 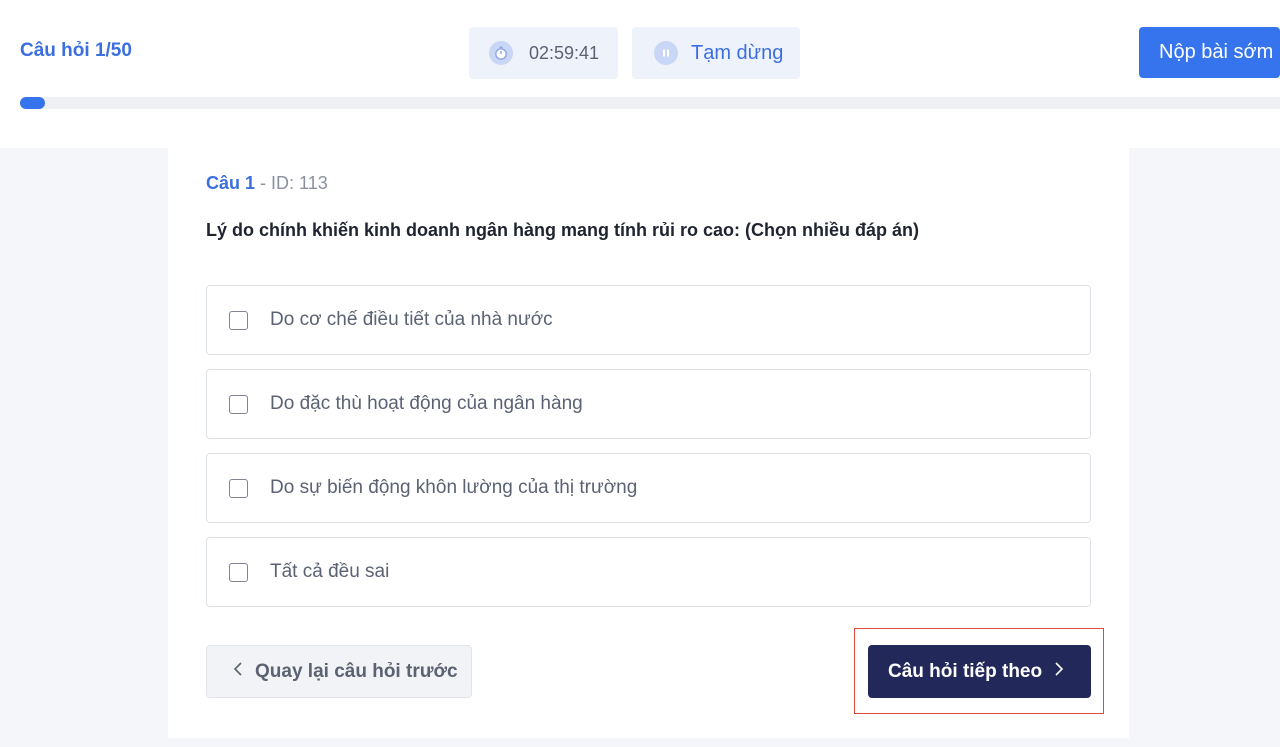 I want to click on answer-option: Tất cả đều sai, so click(x=648, y=572).